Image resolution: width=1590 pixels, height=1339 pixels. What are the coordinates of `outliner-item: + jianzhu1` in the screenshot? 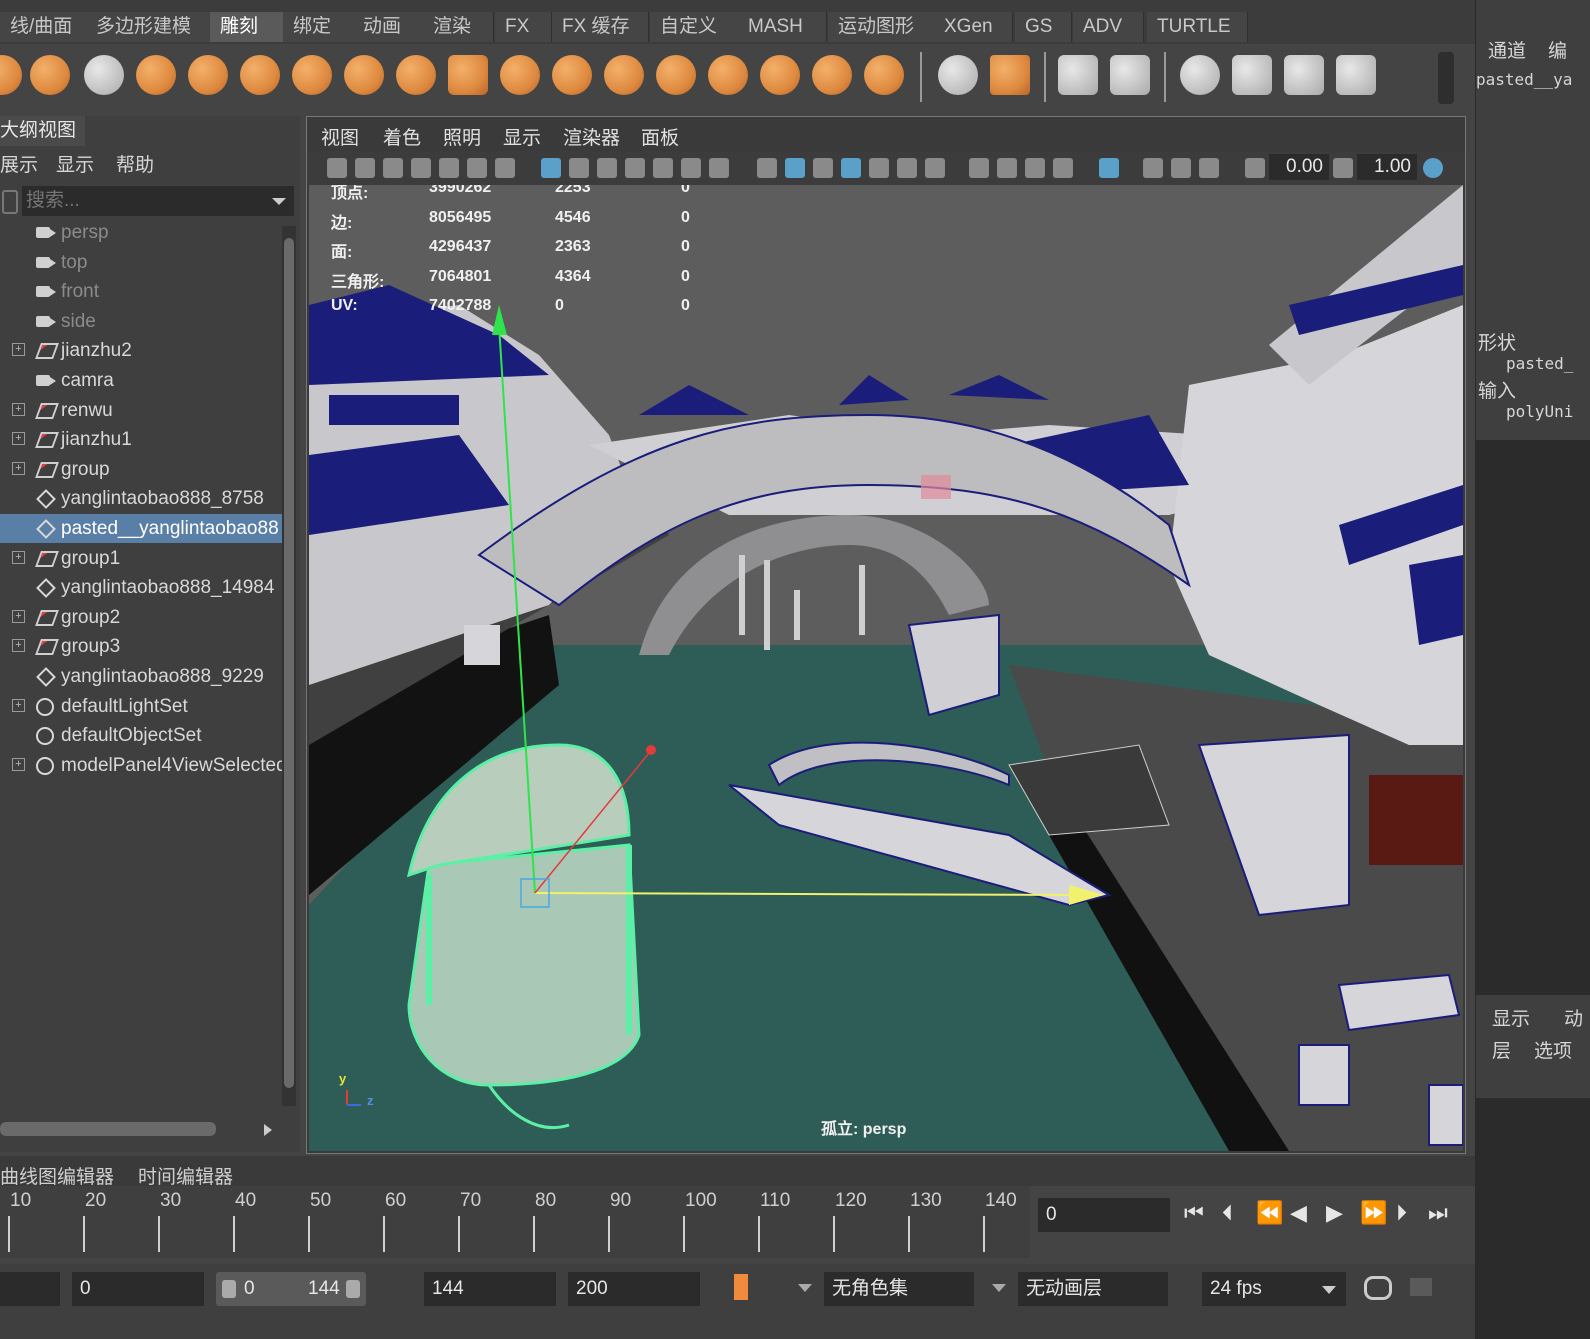 It's located at (141, 439).